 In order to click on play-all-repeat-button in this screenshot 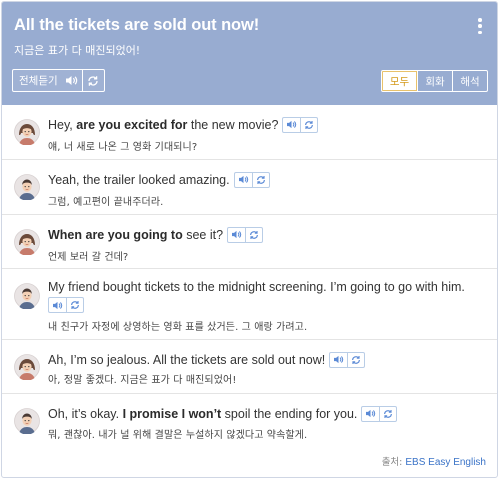, I will do `click(92, 80)`.